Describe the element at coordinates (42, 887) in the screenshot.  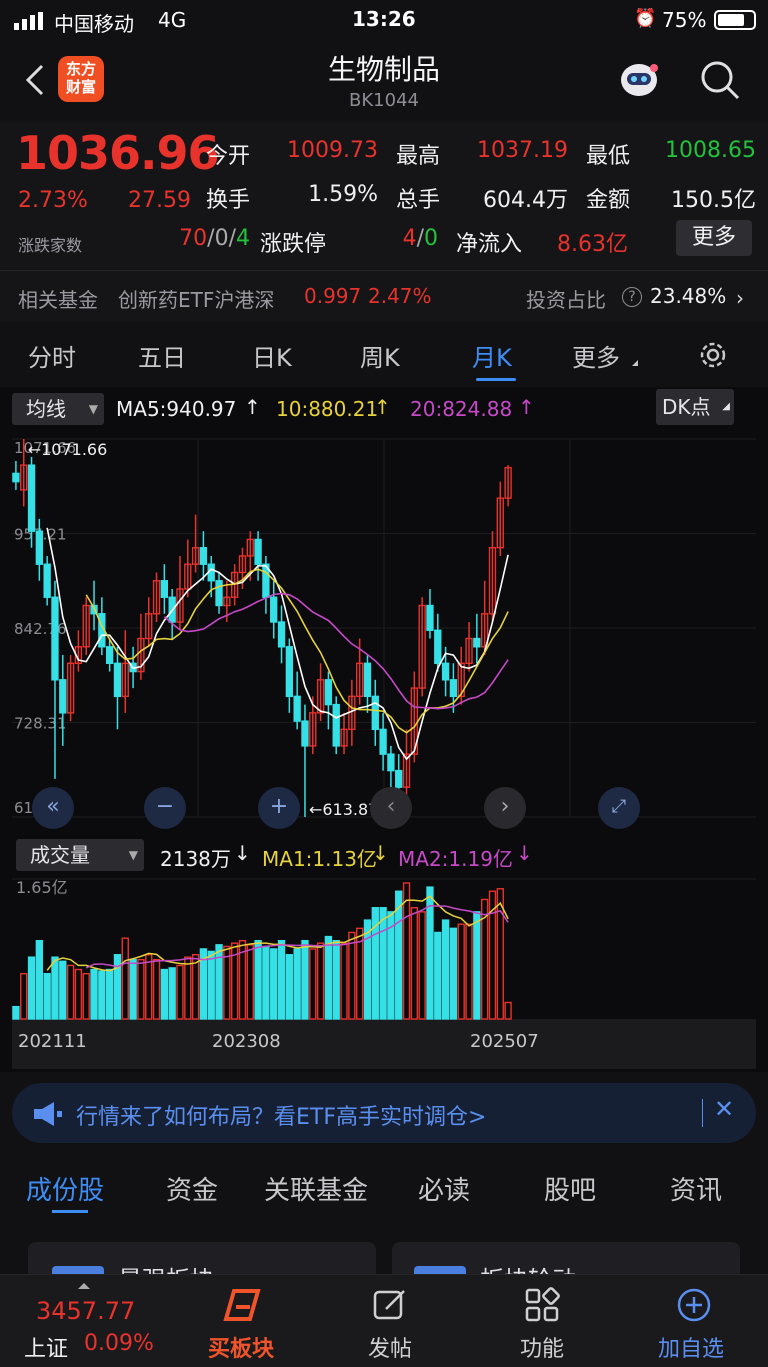
I see `volume-max-label: 1.65亿` at that location.